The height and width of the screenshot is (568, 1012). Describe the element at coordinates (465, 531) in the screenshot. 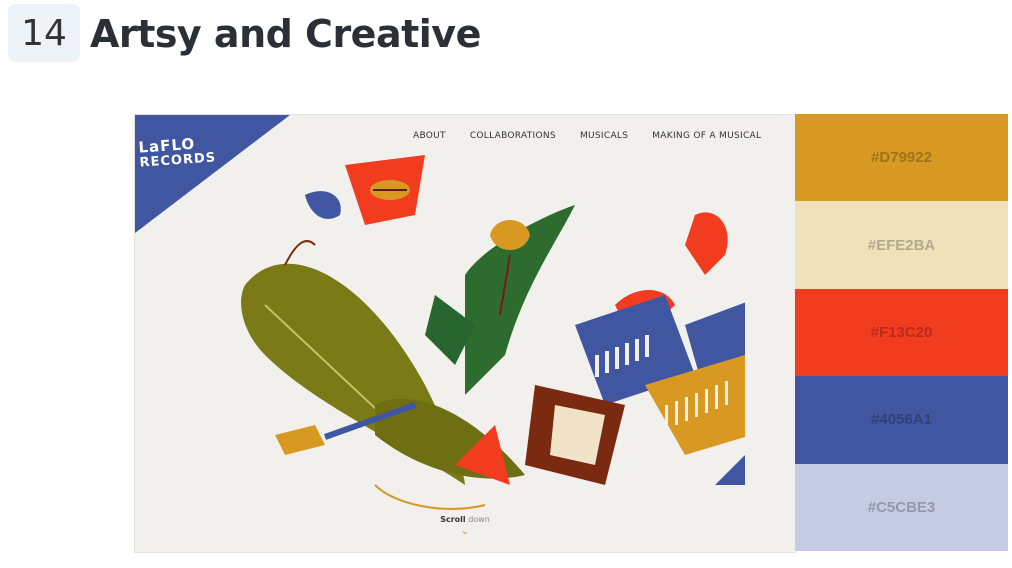

I see `chevron-down-icon: ⌄` at that location.